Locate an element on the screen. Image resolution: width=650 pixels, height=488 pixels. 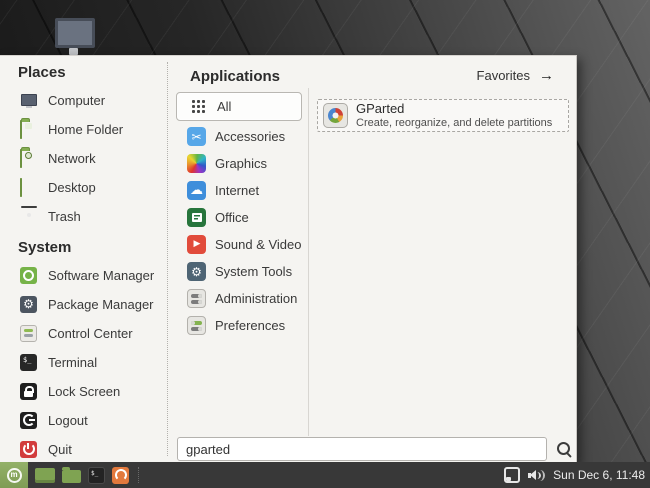
system-item-control-center: Control Center is located at coordinates (89, 333).